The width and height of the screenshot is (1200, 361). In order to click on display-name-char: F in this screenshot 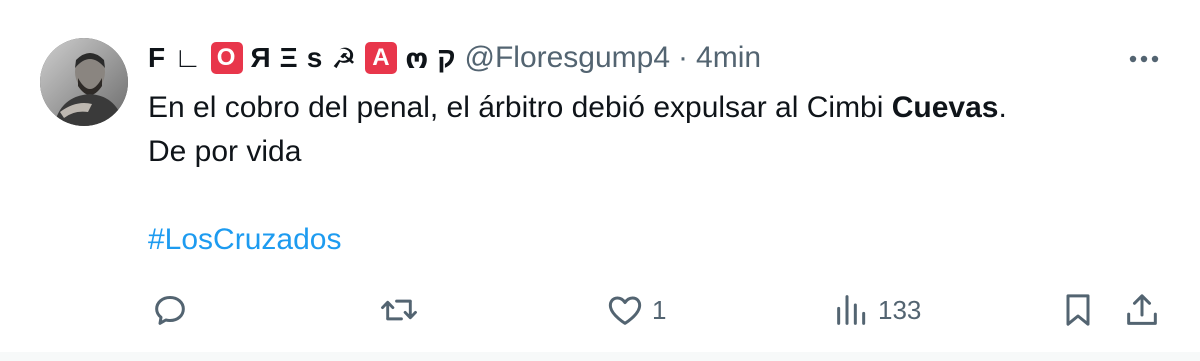, I will do `click(157, 57)`.